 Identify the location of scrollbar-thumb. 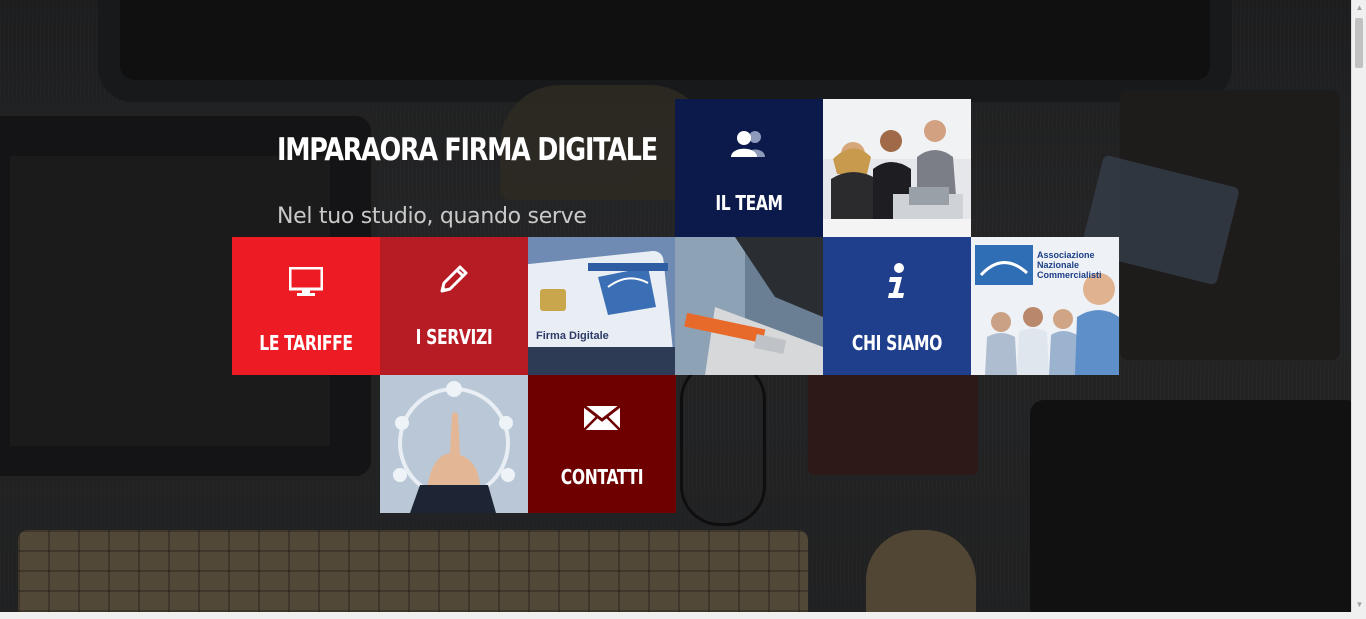
(1359, 43).